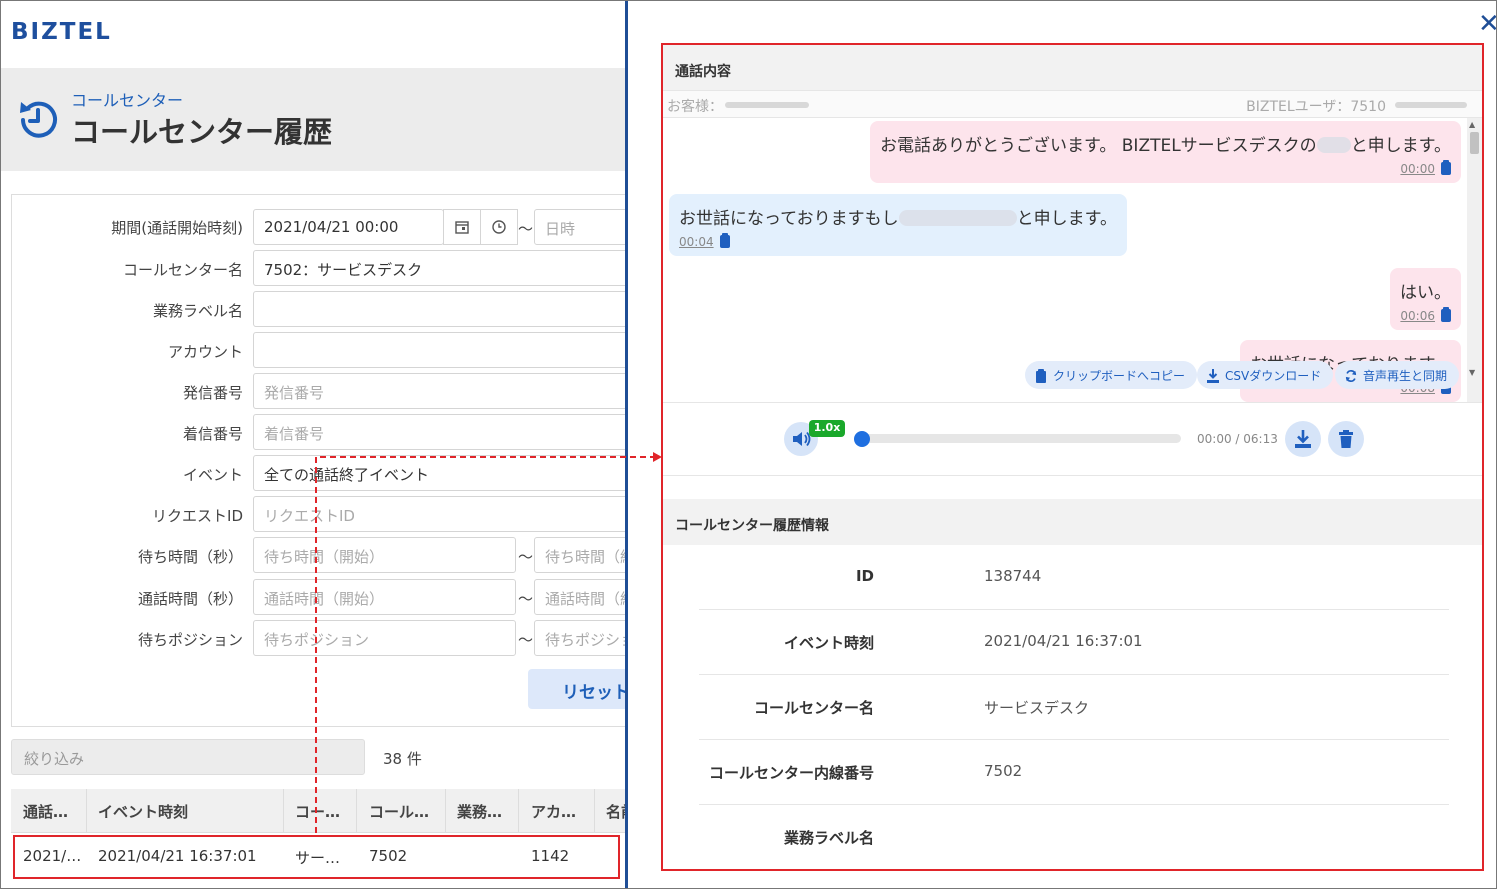  I want to click on time-button, so click(499, 227).